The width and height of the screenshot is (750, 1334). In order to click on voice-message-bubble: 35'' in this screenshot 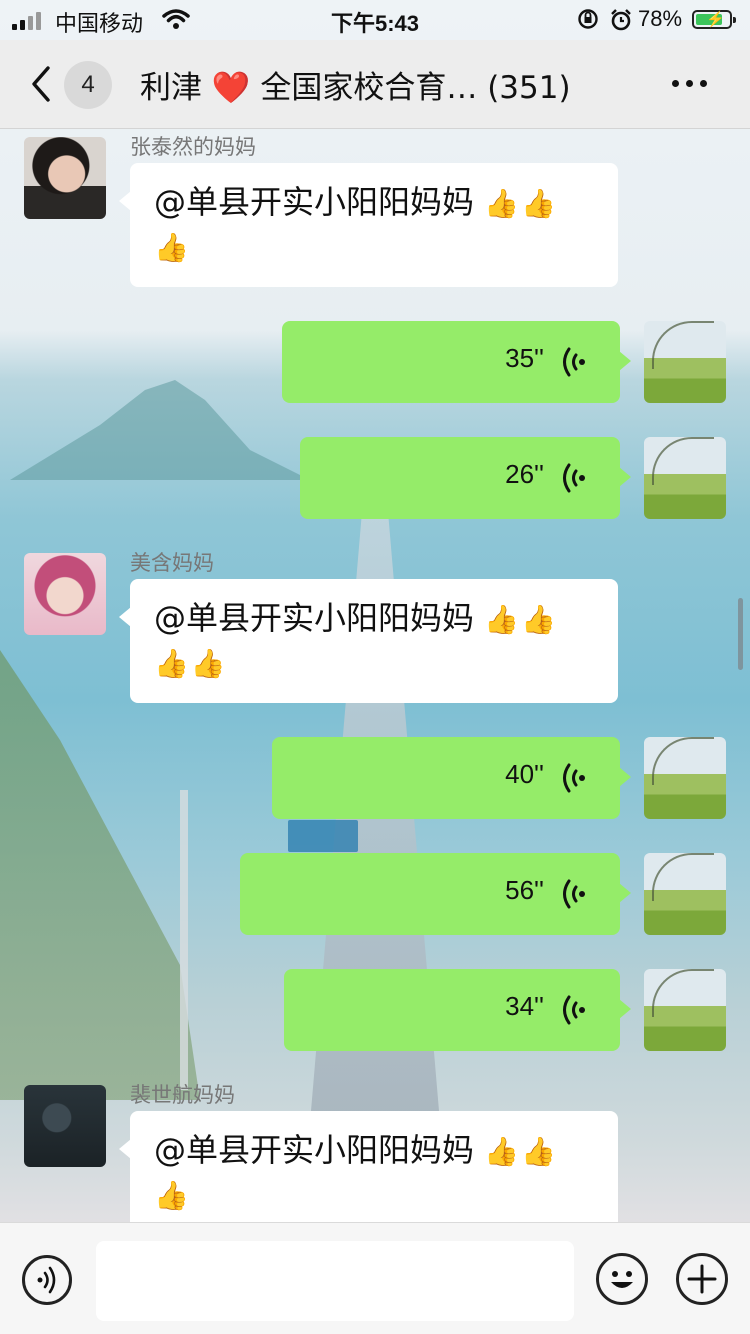, I will do `click(456, 362)`.